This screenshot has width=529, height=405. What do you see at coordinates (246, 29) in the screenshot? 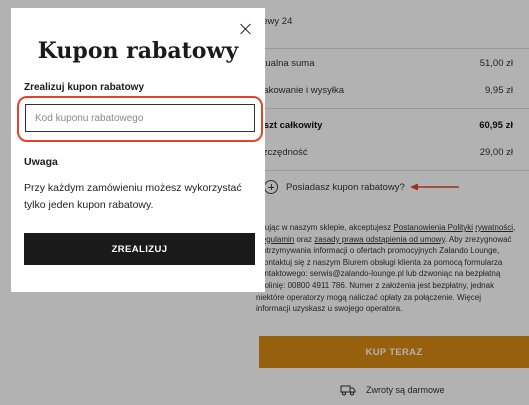
I see `close-icon` at bounding box center [246, 29].